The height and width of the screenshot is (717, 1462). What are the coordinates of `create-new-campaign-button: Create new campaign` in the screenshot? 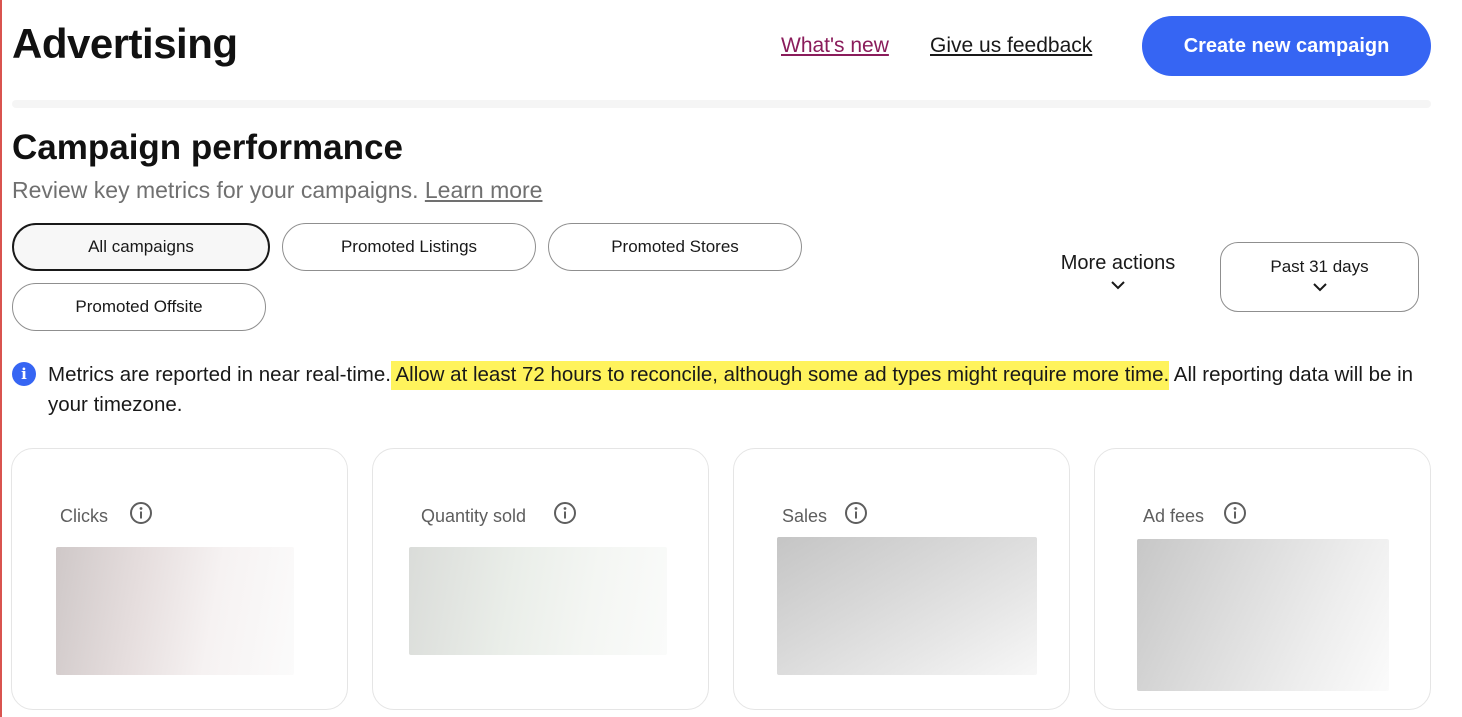 It's located at (1286, 46).